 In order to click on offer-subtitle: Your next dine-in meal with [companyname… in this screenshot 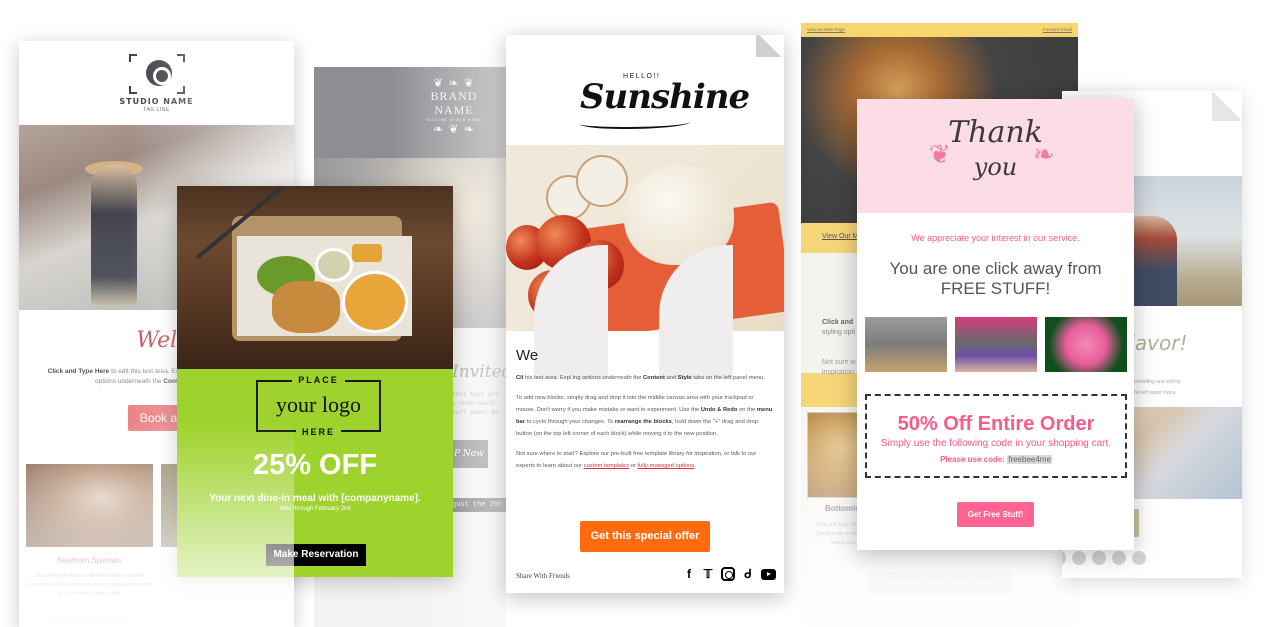, I will do `click(315, 498)`.